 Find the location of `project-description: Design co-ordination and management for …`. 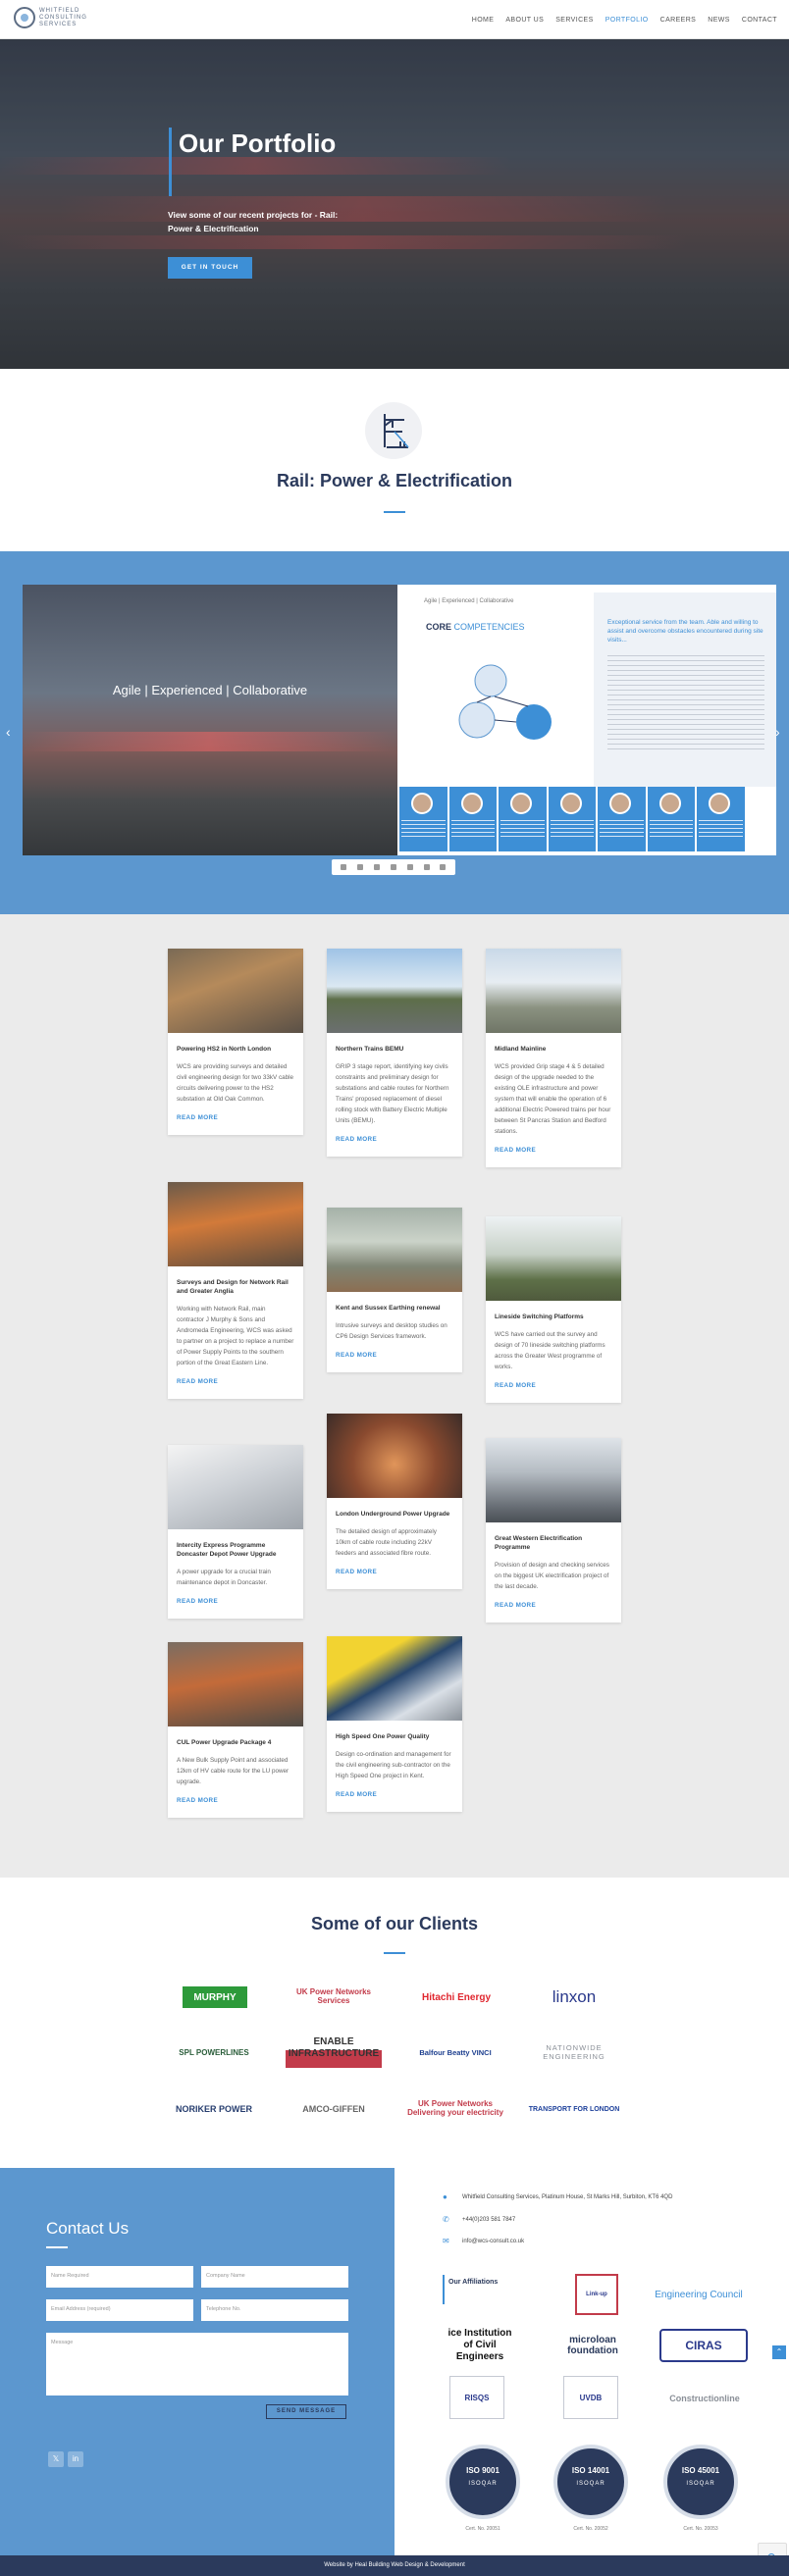

project-description: Design co-ordination and management for … is located at coordinates (394, 1765).